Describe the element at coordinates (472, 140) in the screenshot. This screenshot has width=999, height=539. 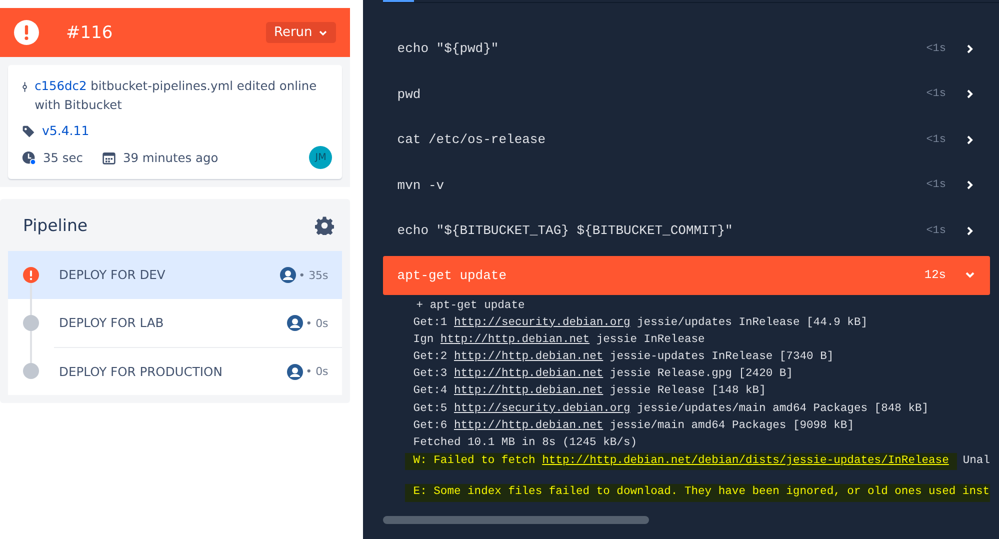
I see `command-text: cat /etc/os-release` at that location.